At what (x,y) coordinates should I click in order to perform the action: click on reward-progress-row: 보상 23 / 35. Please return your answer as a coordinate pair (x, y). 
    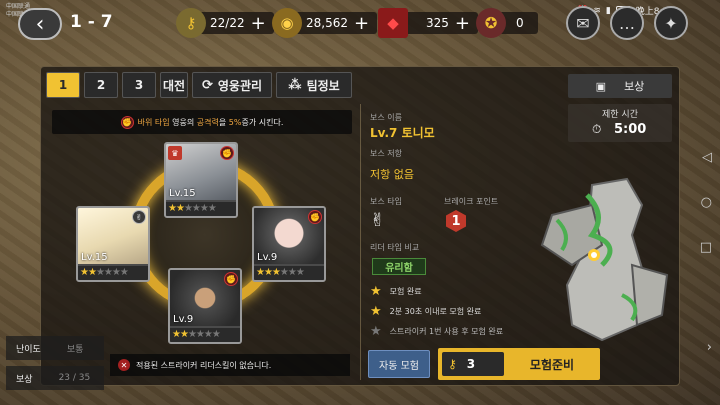
    Looking at the image, I should click on (55, 378).